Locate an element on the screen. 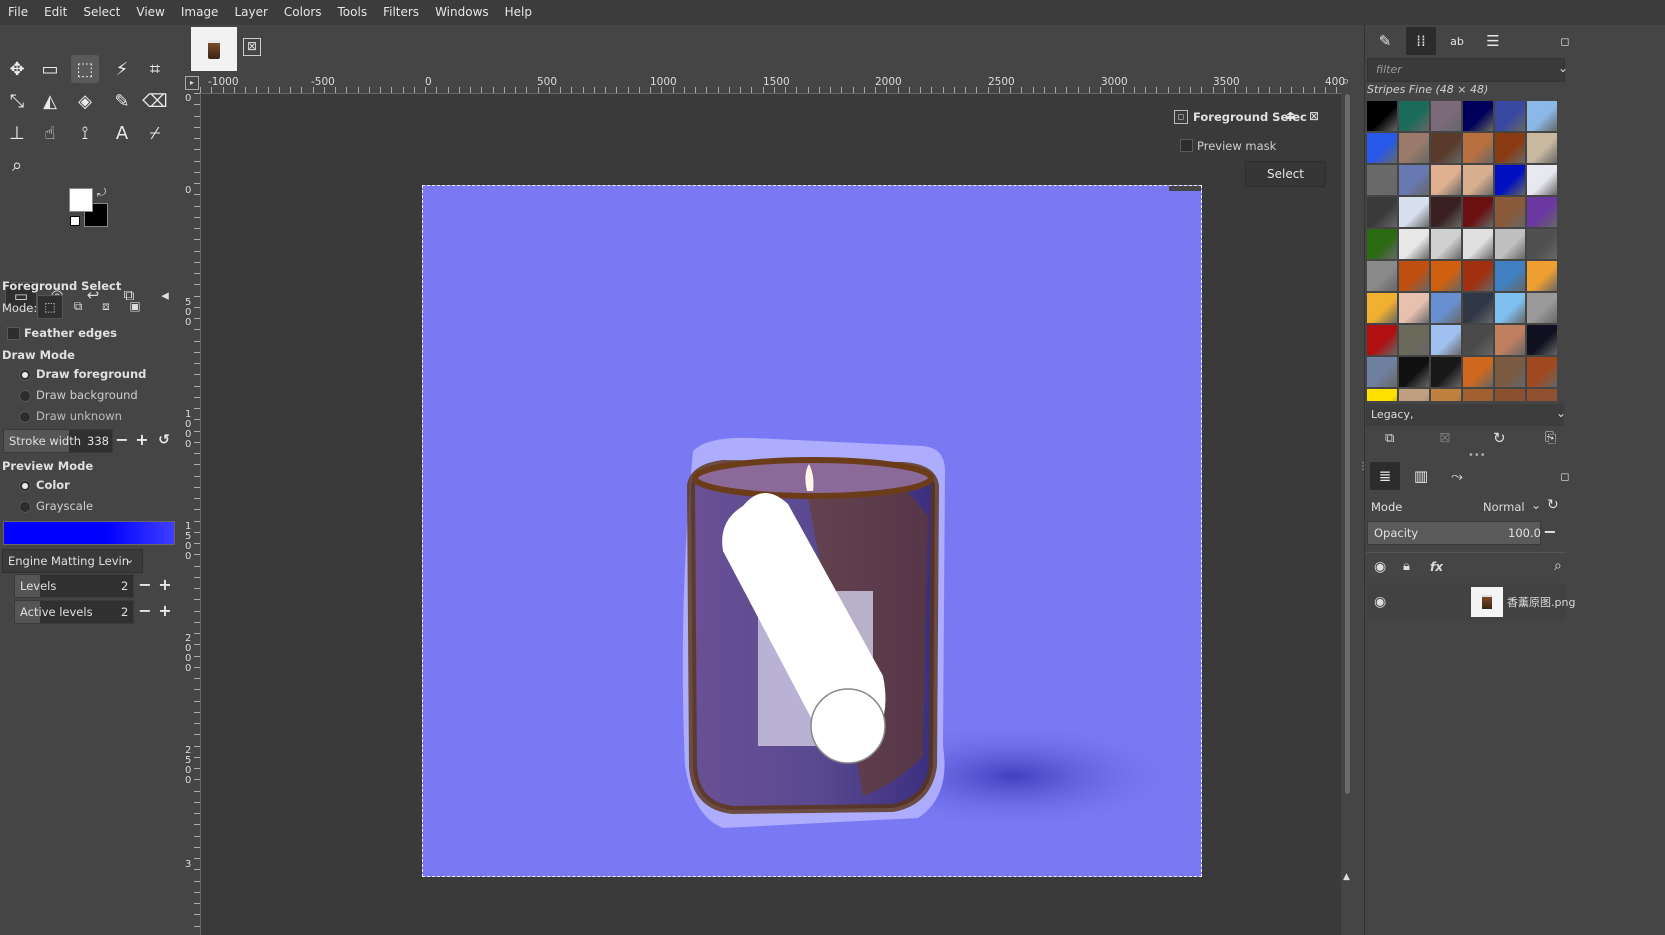 The width and height of the screenshot is (1665, 935). vertical-scrollbar is located at coordinates (1348, 444).